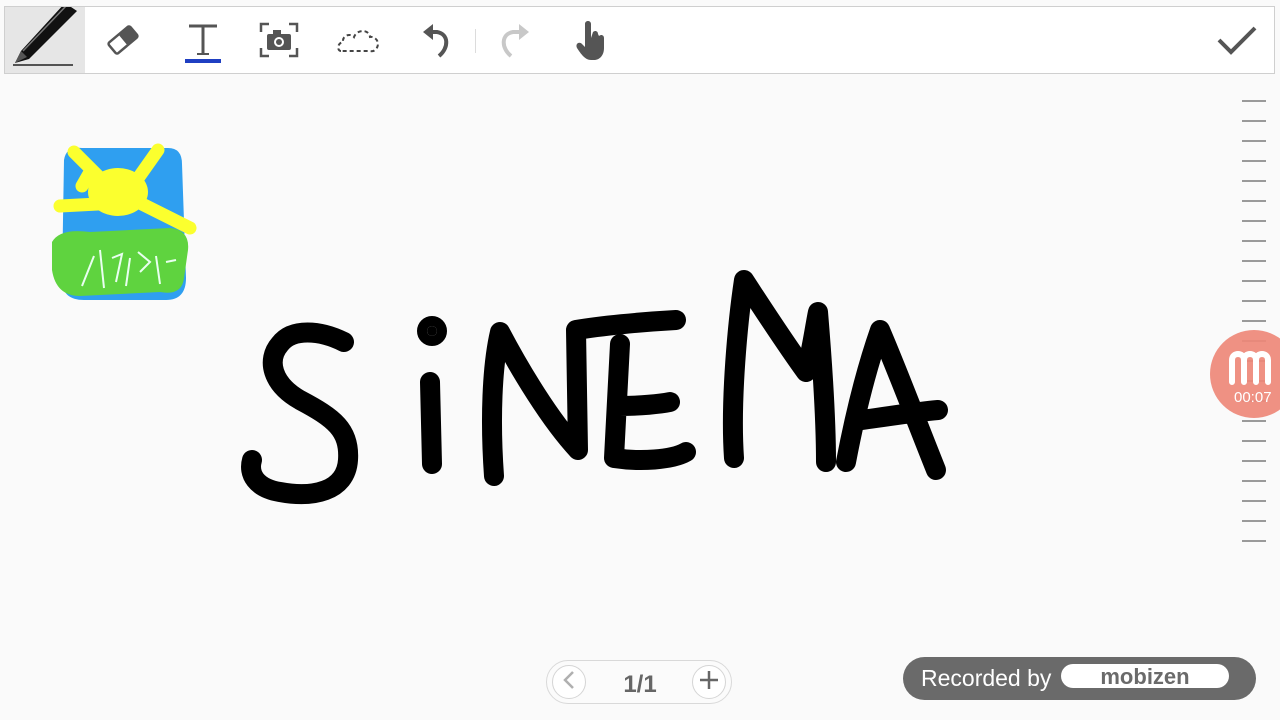 This screenshot has height=720, width=1280. Describe the element at coordinates (124, 221) in the screenshot. I see `drawn-sticker` at that location.